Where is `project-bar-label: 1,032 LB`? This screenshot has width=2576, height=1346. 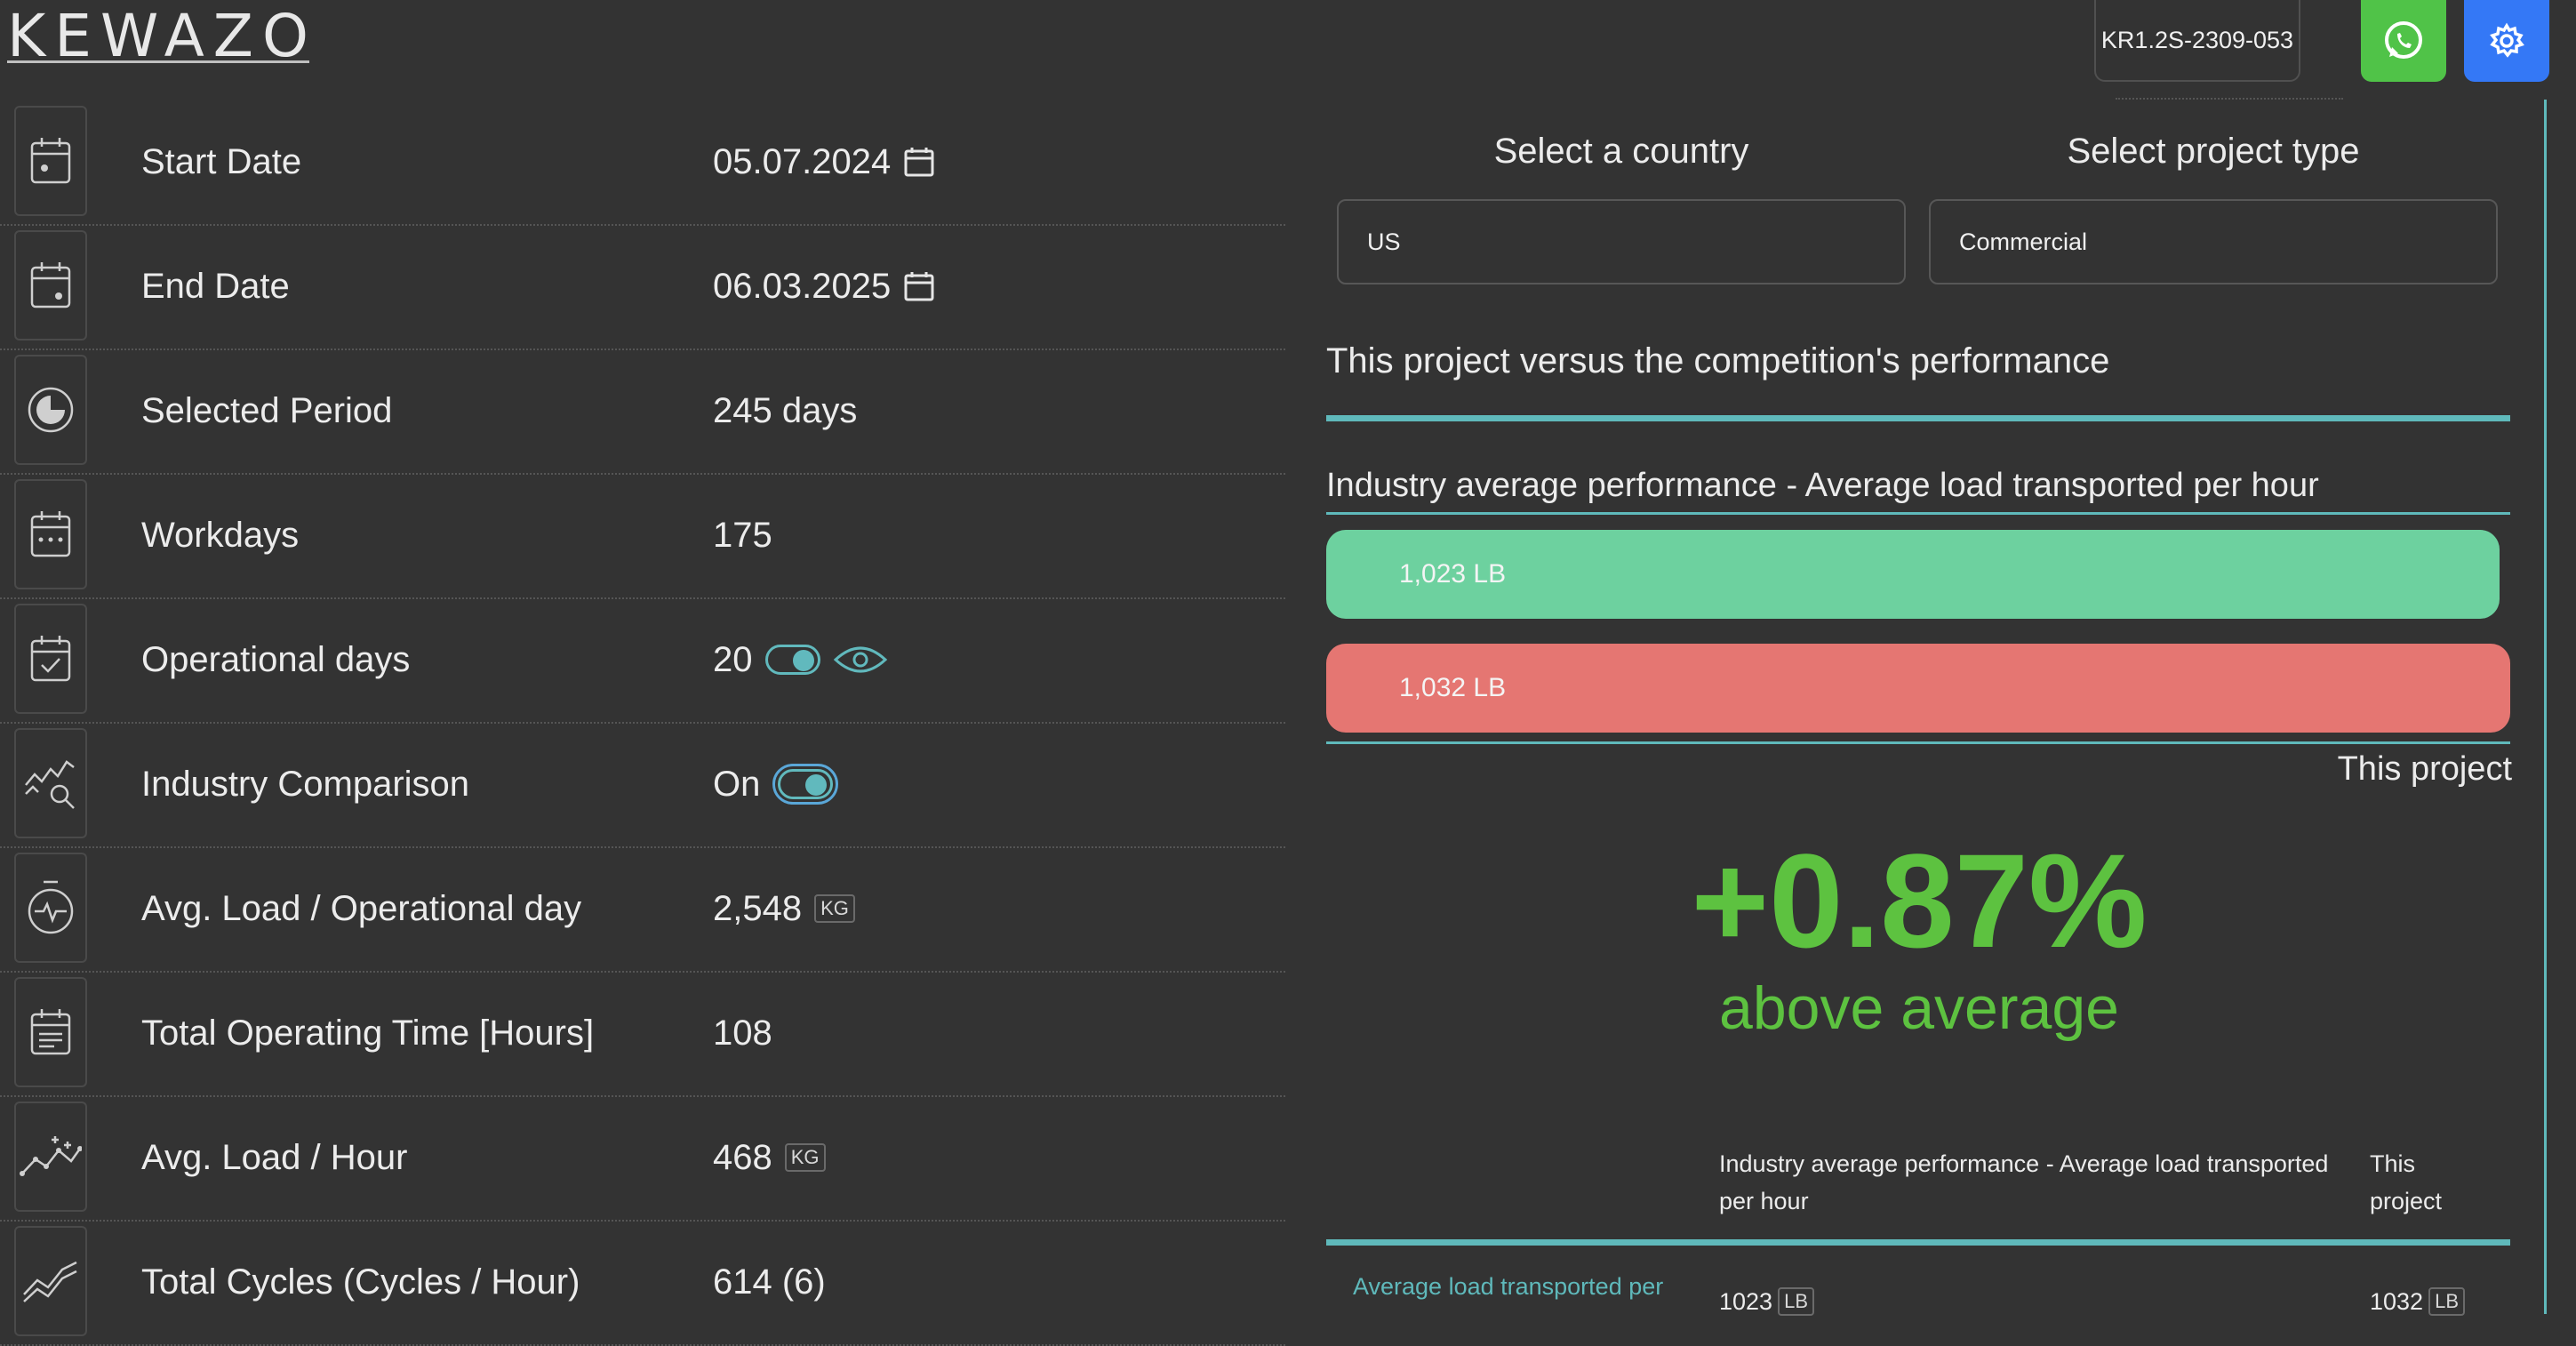 project-bar-label: 1,032 LB is located at coordinates (1453, 687).